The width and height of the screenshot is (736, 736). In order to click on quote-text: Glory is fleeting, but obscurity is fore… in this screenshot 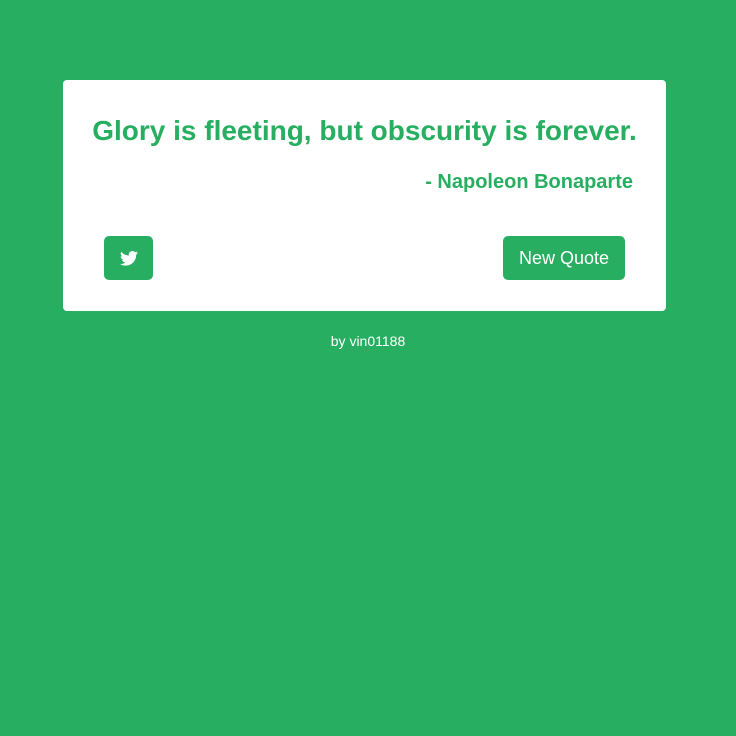, I will do `click(364, 130)`.